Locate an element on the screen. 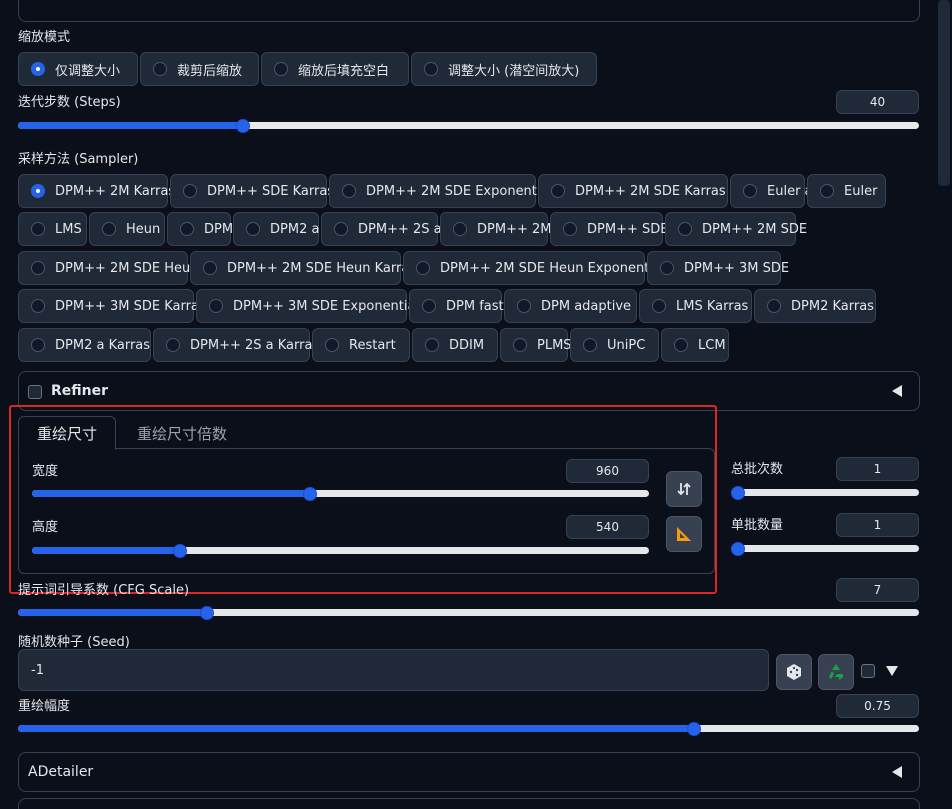 Image resolution: width=952 pixels, height=809 pixels. sampler-option: DPM++ 2M Karras is located at coordinates (96, 191).